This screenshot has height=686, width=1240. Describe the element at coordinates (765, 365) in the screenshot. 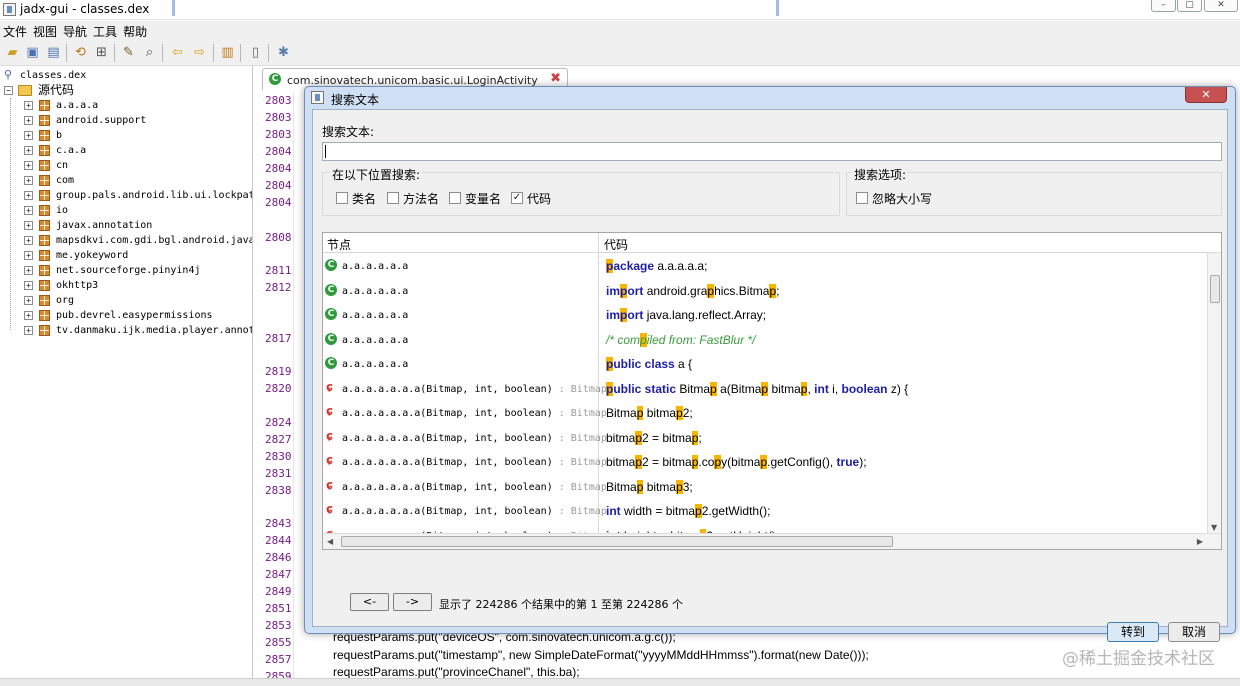

I see `result-row: Ca.a.a.a.a.a public class a {` at that location.